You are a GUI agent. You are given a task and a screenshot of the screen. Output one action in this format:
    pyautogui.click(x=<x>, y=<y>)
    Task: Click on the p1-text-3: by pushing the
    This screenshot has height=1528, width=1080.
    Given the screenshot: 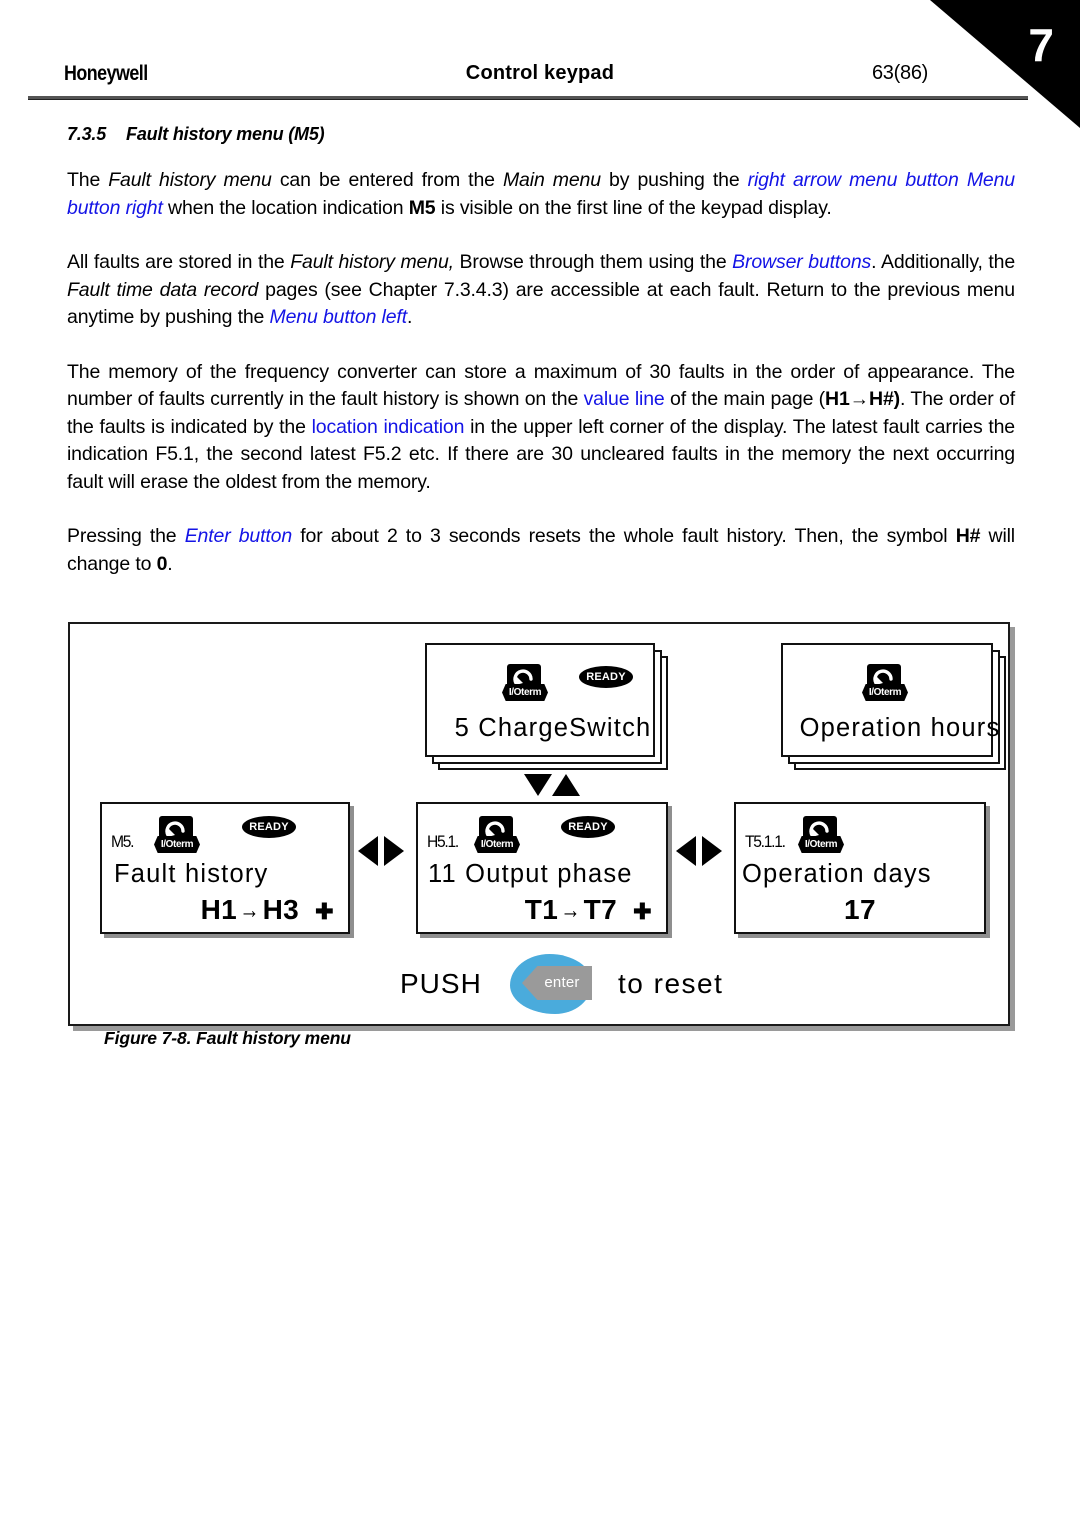 What is the action you would take?
    pyautogui.click(x=674, y=180)
    